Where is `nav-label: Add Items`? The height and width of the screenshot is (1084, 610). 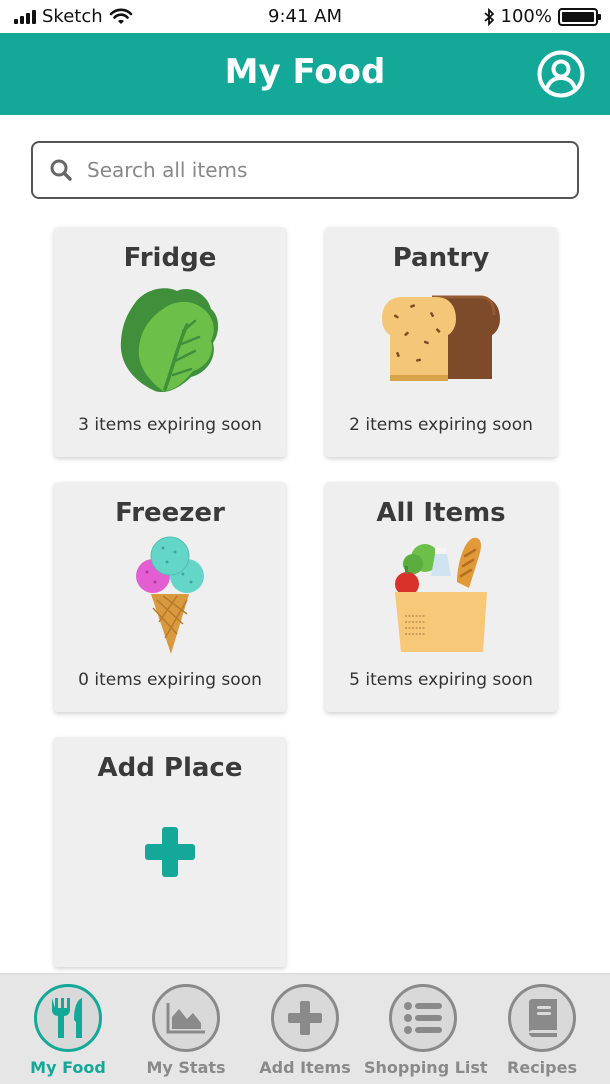
nav-label: Add Items is located at coordinates (305, 1067).